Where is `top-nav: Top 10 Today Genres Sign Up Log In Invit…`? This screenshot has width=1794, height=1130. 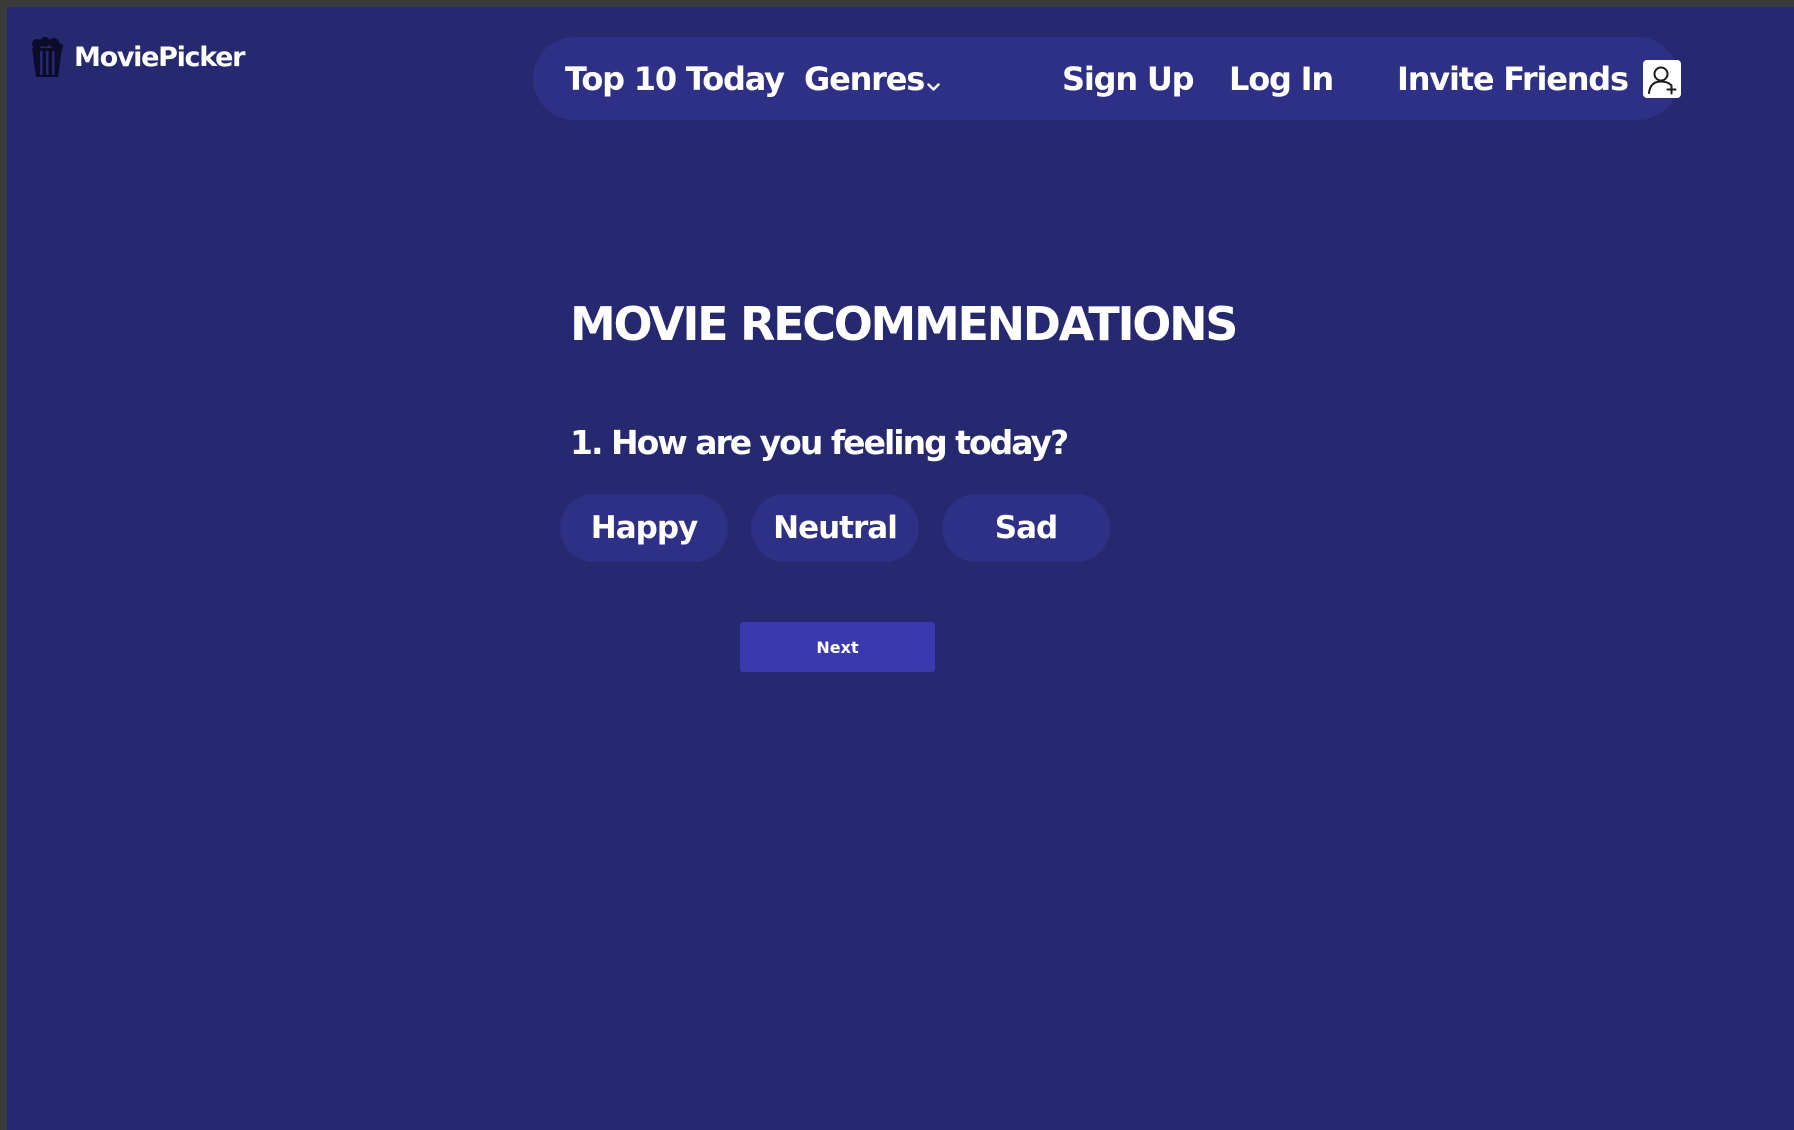
top-nav: Top 10 Today Genres Sign Up Log In Invit… is located at coordinates (1107, 78).